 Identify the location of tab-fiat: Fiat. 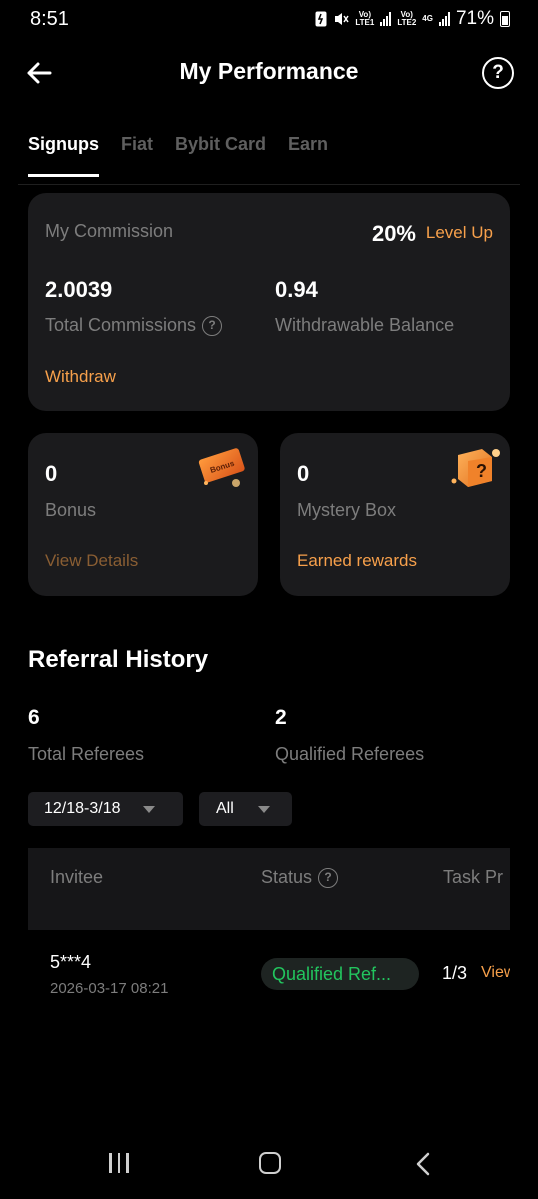
(137, 155).